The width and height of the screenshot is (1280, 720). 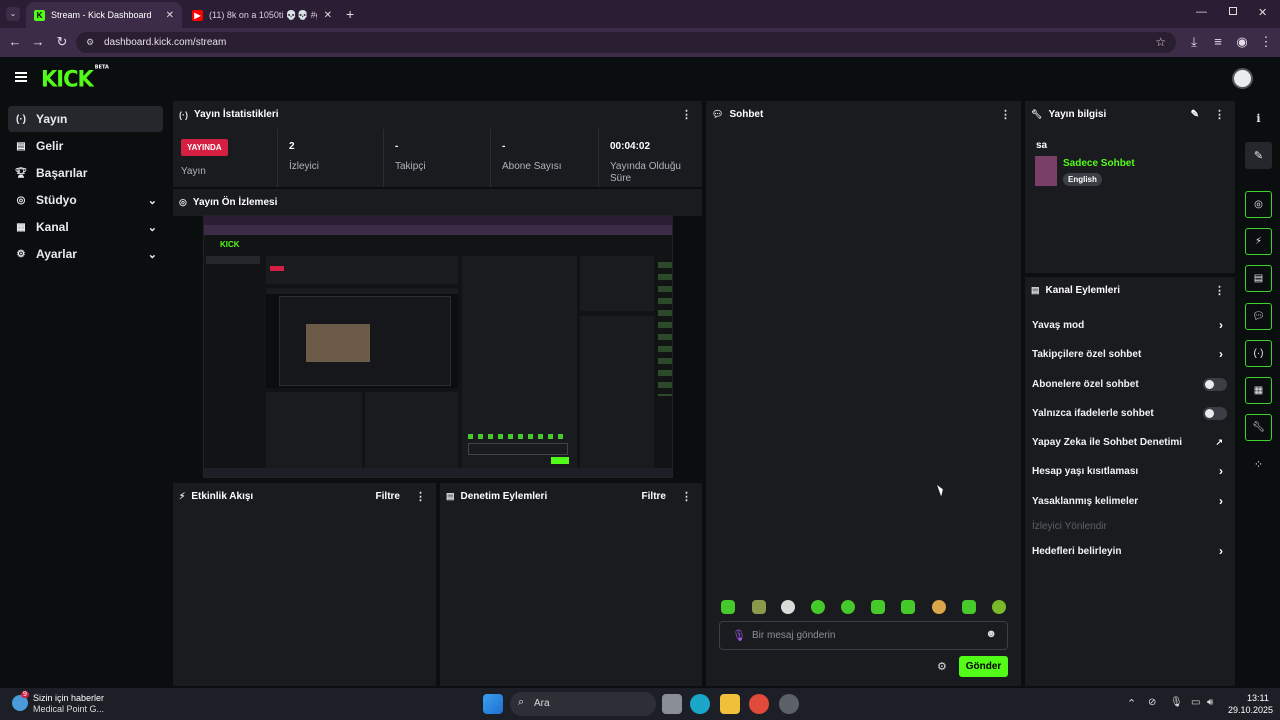 I want to click on category-name: Sadece Sohbet, so click(x=1099, y=163).